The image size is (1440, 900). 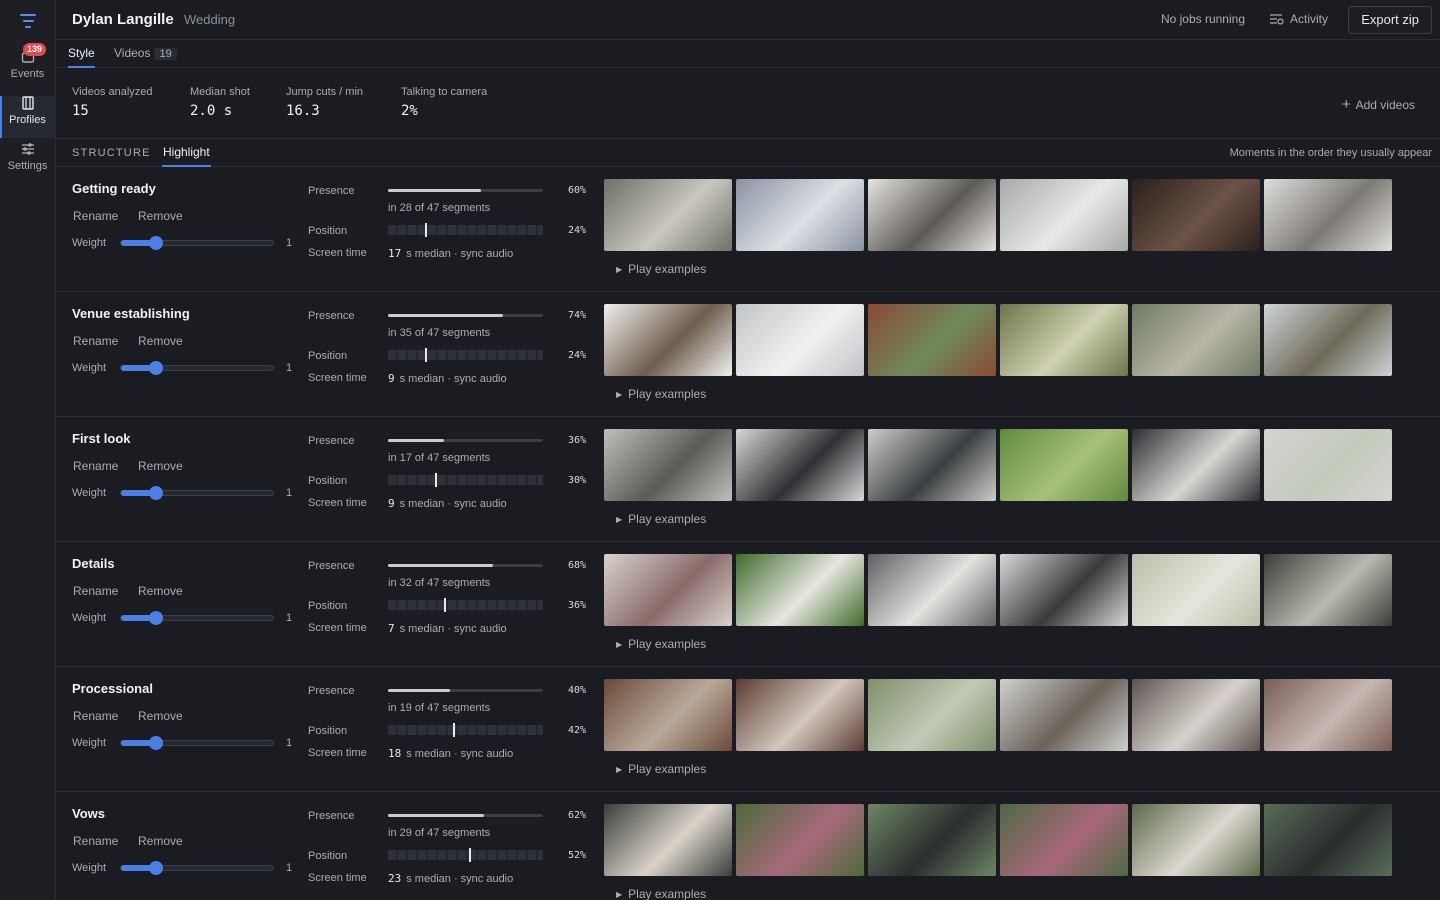 I want to click on stat-jump-cuts: Jump cuts / min 16.3, so click(x=324, y=102).